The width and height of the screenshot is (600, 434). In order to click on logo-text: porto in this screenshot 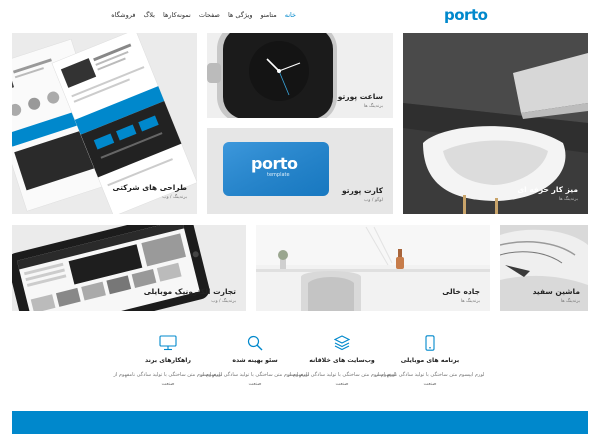, I will do `click(466, 15)`.